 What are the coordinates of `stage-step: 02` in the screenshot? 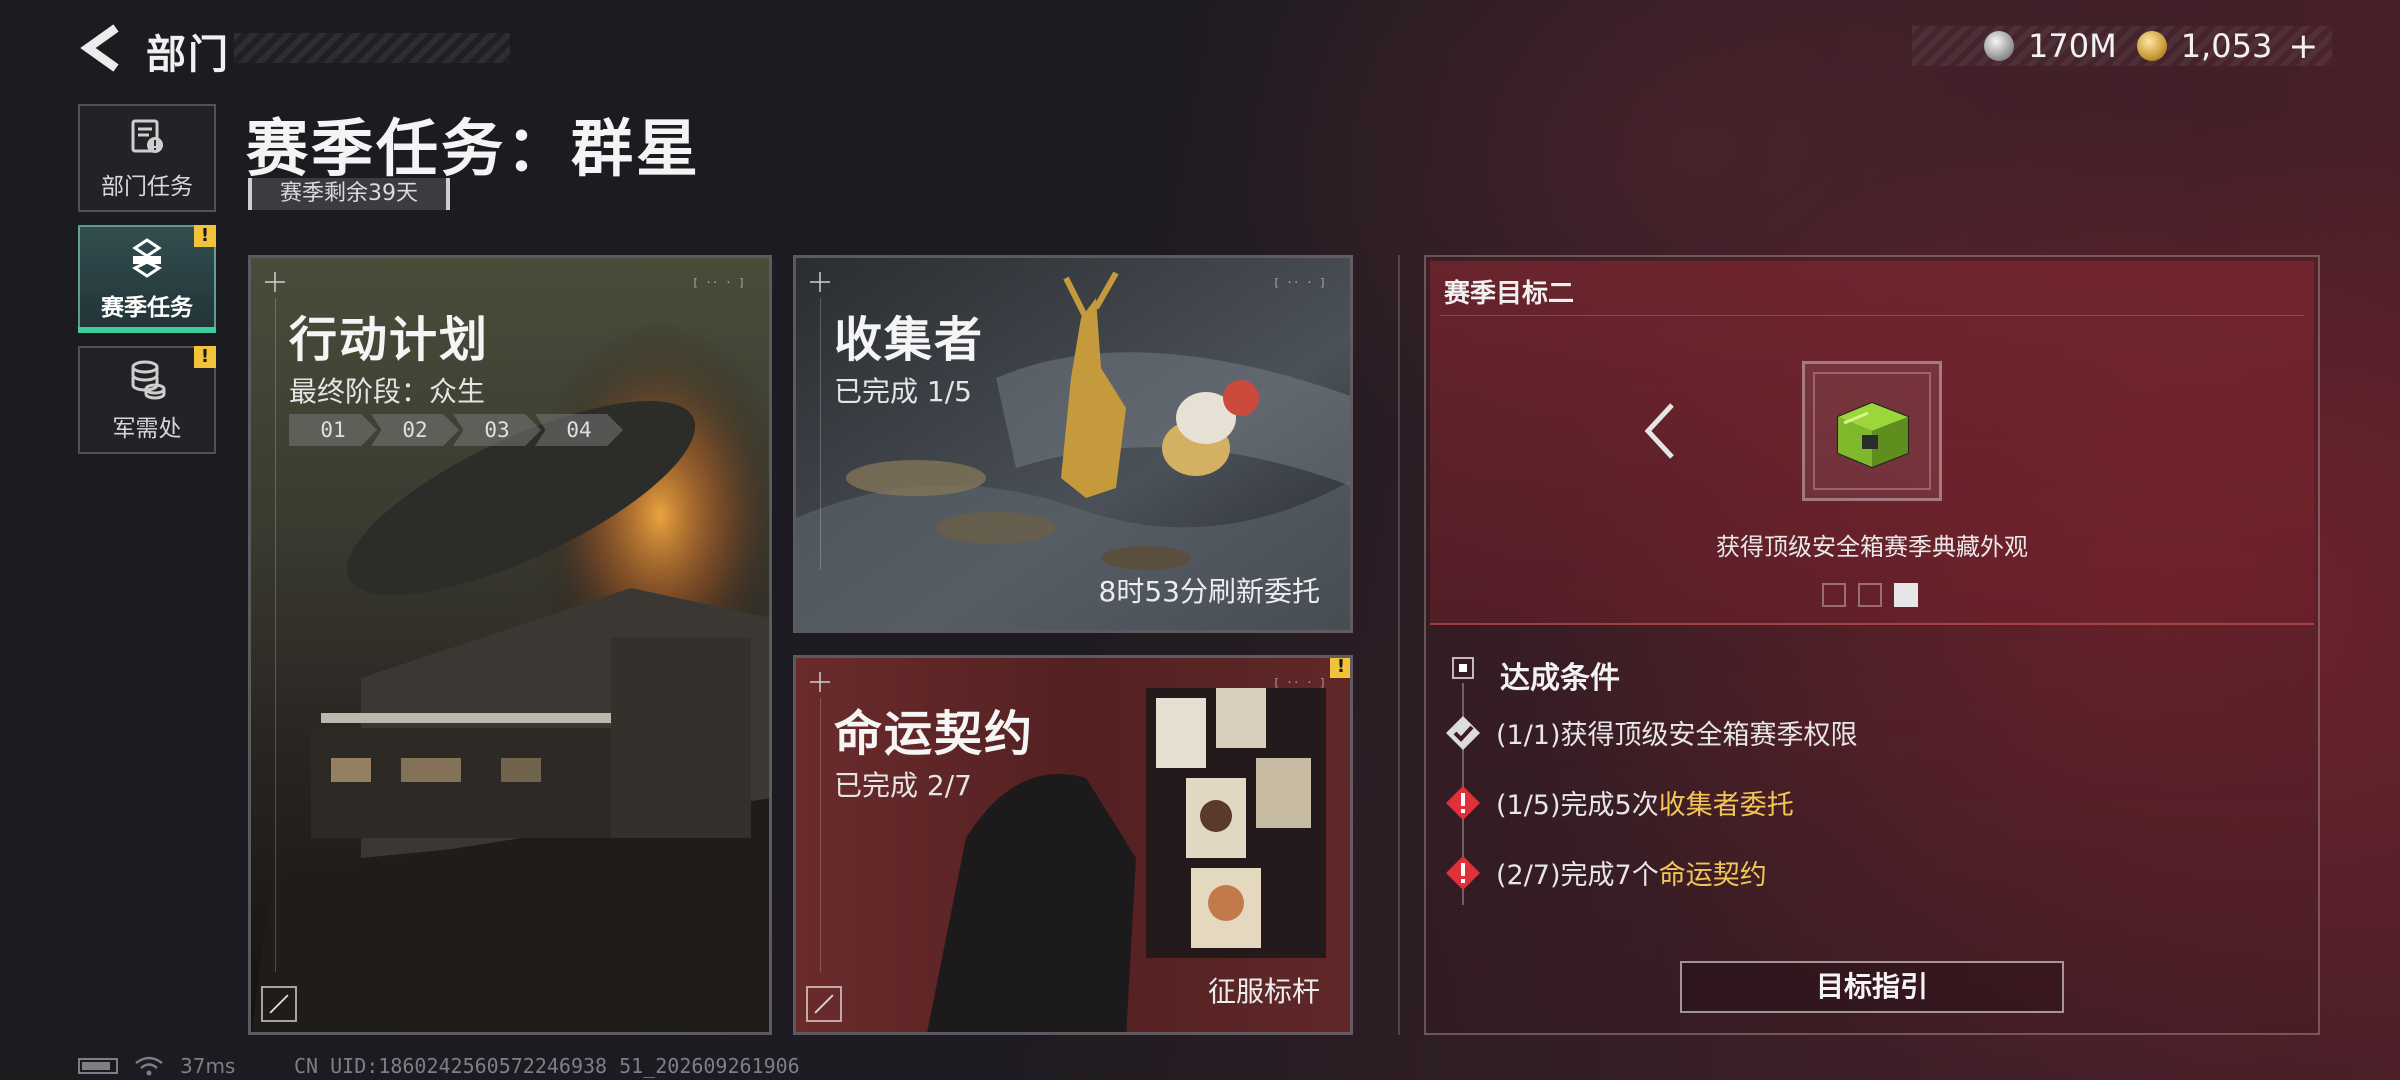 It's located at (415, 430).